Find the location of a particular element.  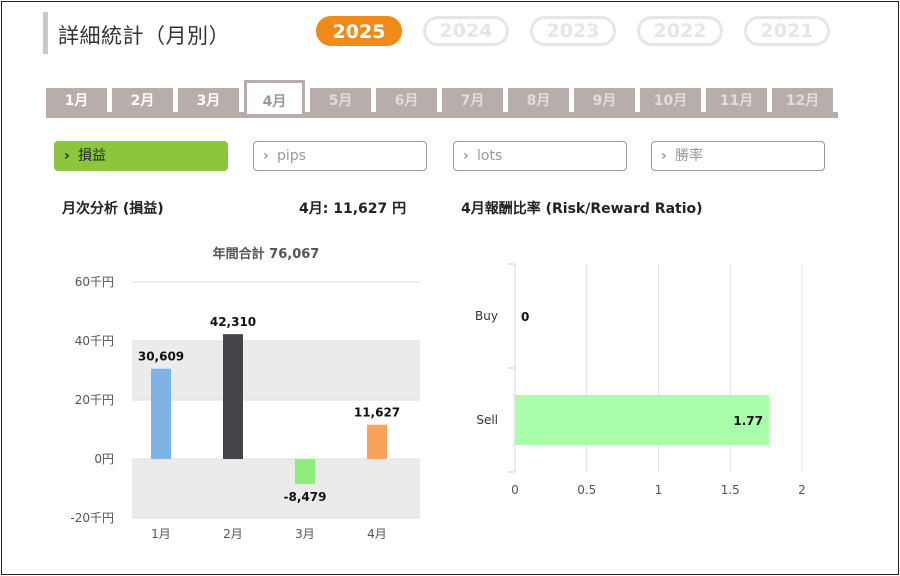

filter-label: 勝率 is located at coordinates (689, 156).